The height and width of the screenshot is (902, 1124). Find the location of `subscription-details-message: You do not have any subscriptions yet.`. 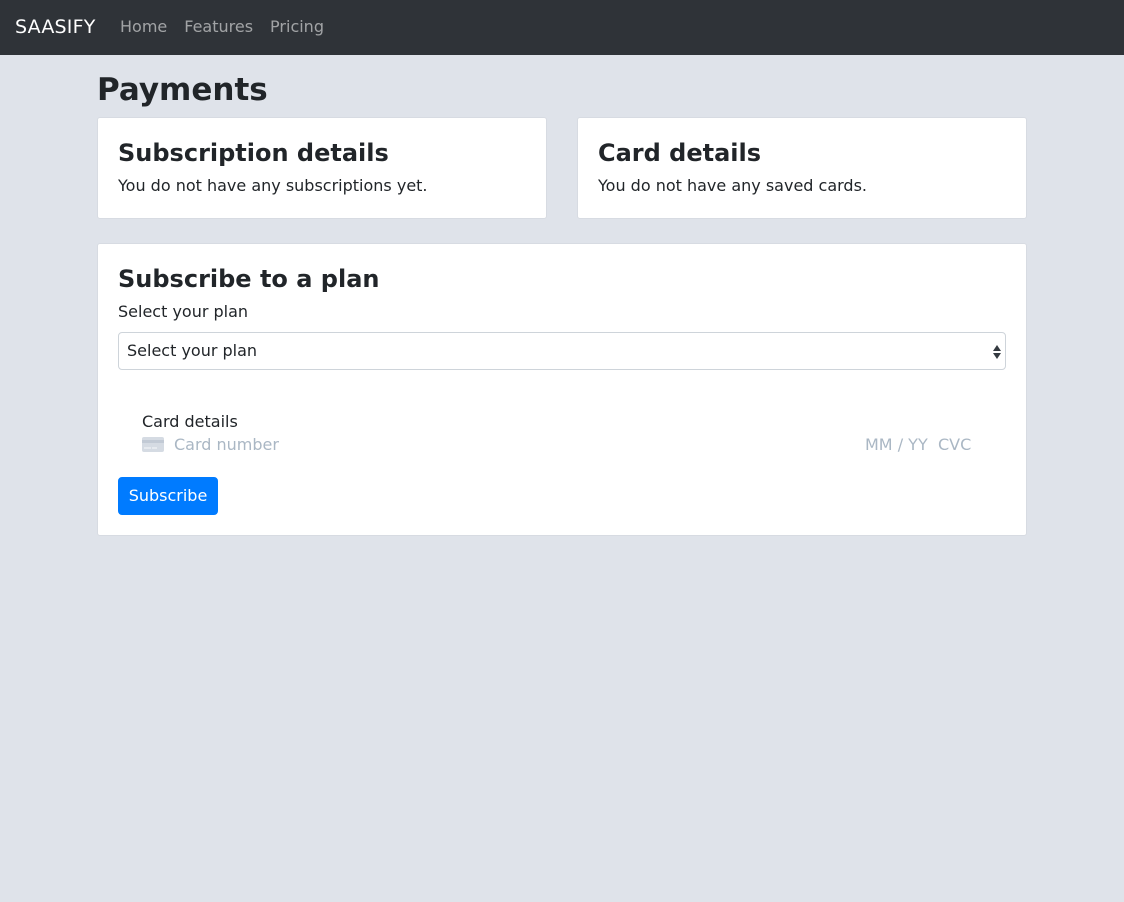

subscription-details-message: You do not have any subscriptions yet. is located at coordinates (273, 185).